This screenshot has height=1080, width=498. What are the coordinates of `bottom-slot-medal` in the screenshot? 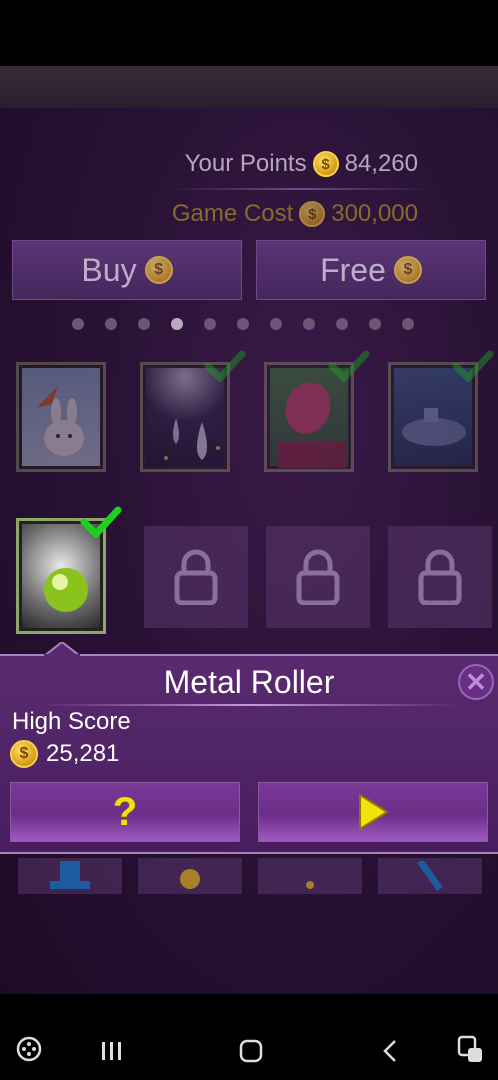 It's located at (190, 876).